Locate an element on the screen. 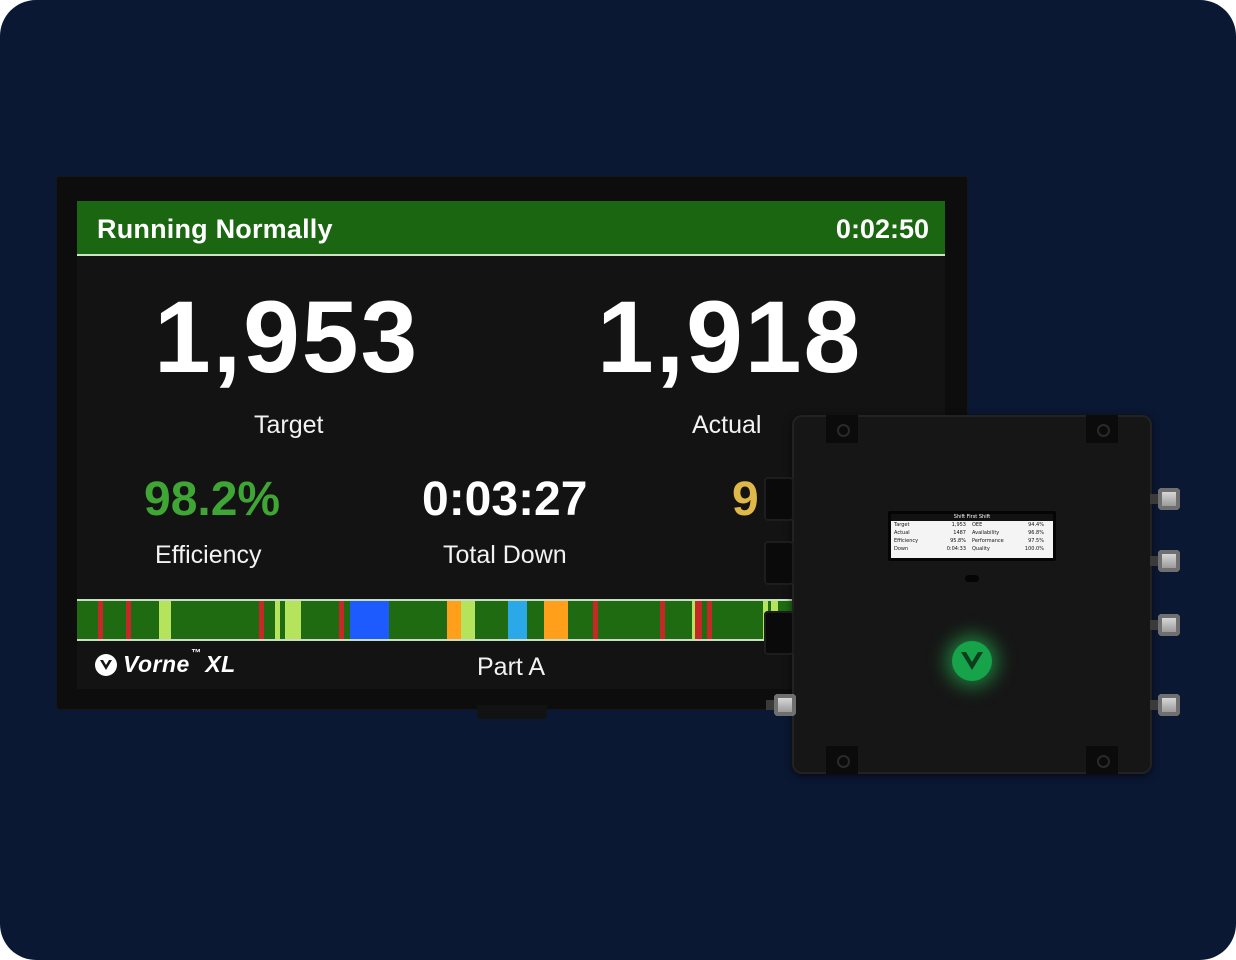 Image resolution: width=1236 pixels, height=960 pixels. status-timer: 0:02:50 is located at coordinates (882, 229).